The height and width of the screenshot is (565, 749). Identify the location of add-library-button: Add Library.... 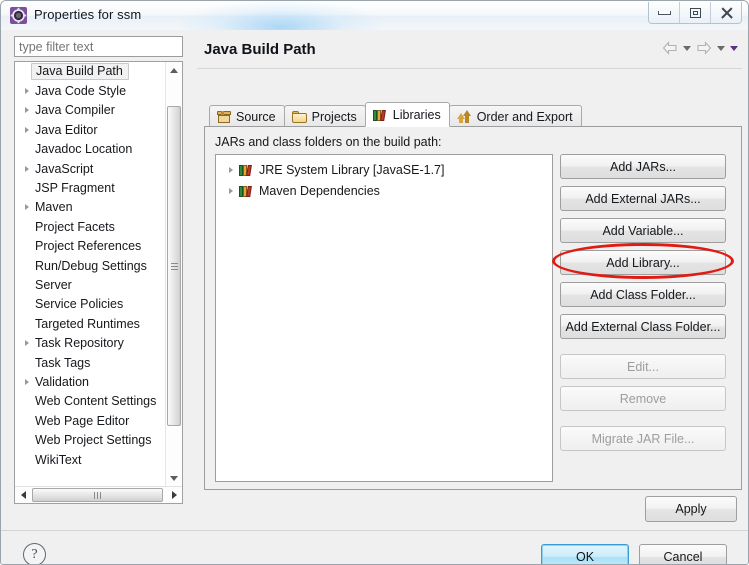
(643, 262).